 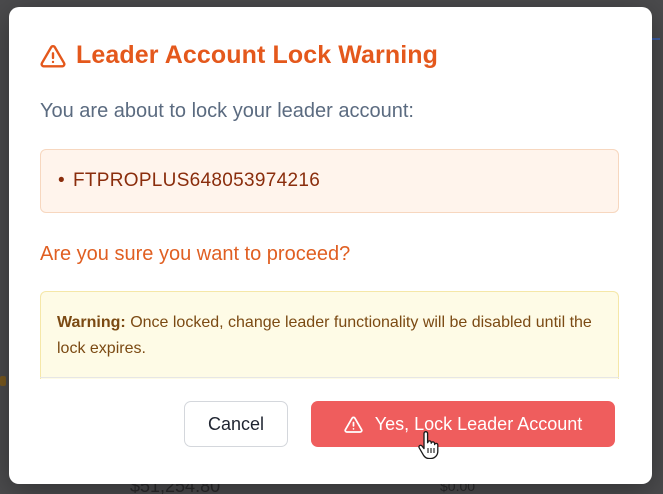 I want to click on confirm-lock-button: Yes, Lock Leader Account, so click(x=463, y=424).